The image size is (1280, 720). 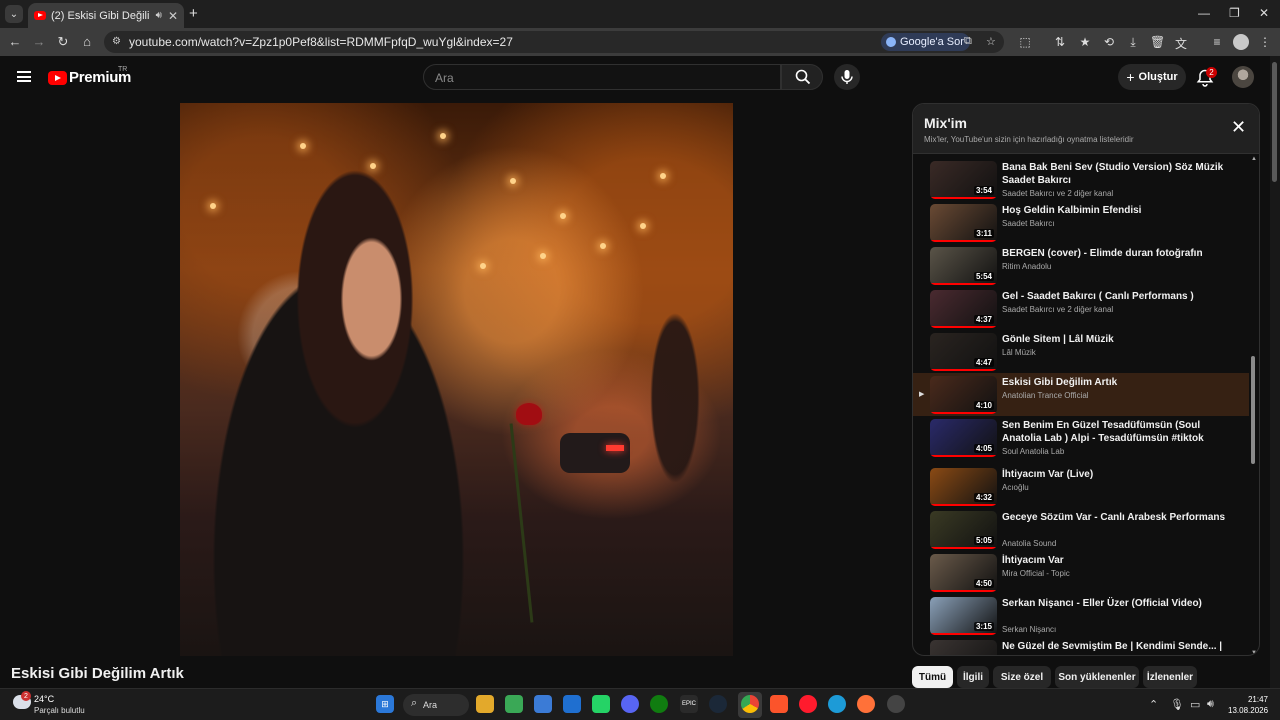 What do you see at coordinates (991, 41) in the screenshot?
I see `bookmark-star-icon: ☆` at bounding box center [991, 41].